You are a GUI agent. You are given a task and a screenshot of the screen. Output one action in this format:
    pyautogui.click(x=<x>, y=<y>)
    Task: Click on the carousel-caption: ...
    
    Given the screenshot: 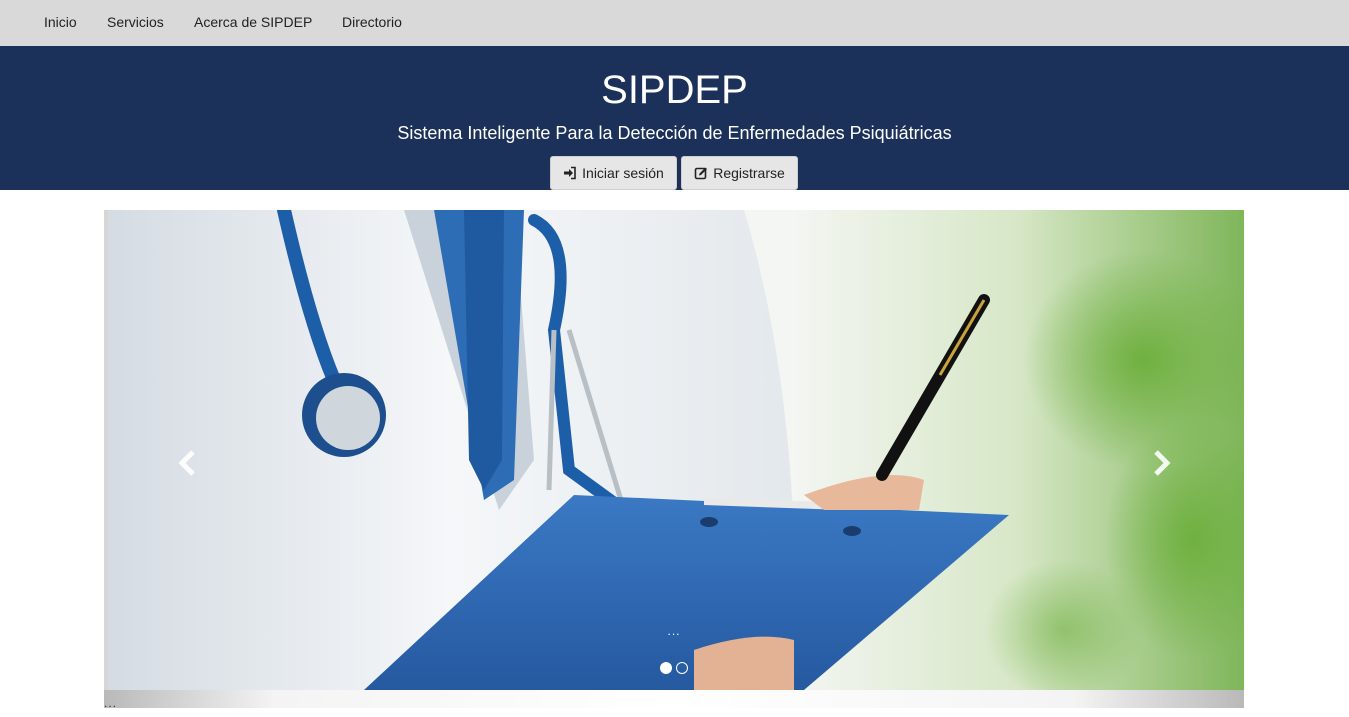 What is the action you would take?
    pyautogui.click(x=674, y=631)
    